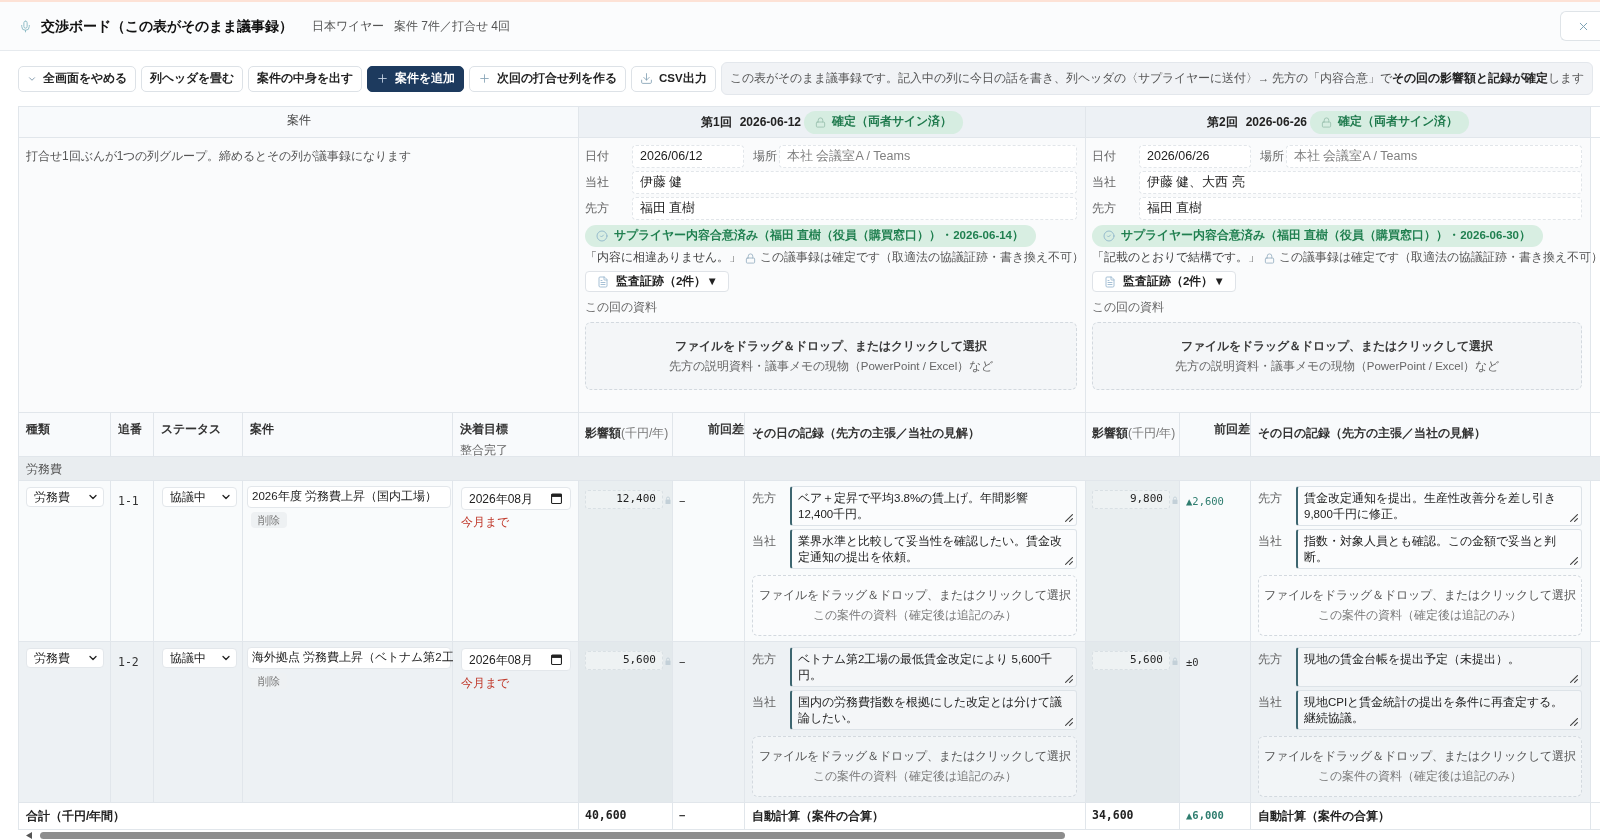 Image resolution: width=1600 pixels, height=840 pixels. What do you see at coordinates (269, 520) in the screenshot?
I see `delete-button: 削除` at bounding box center [269, 520].